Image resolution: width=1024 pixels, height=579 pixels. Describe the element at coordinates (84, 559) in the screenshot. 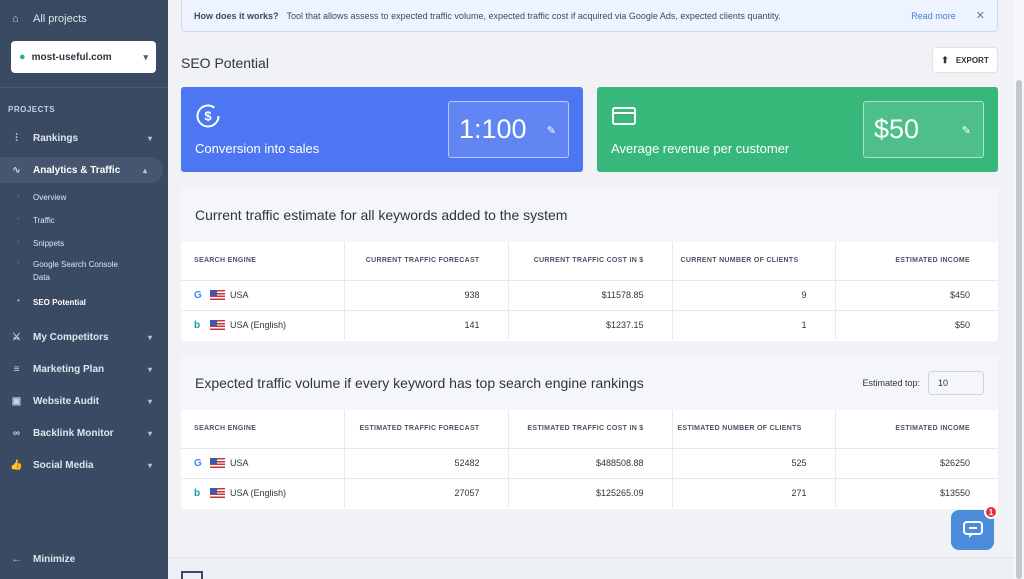

I see `minimize-button: ← Minimize` at that location.